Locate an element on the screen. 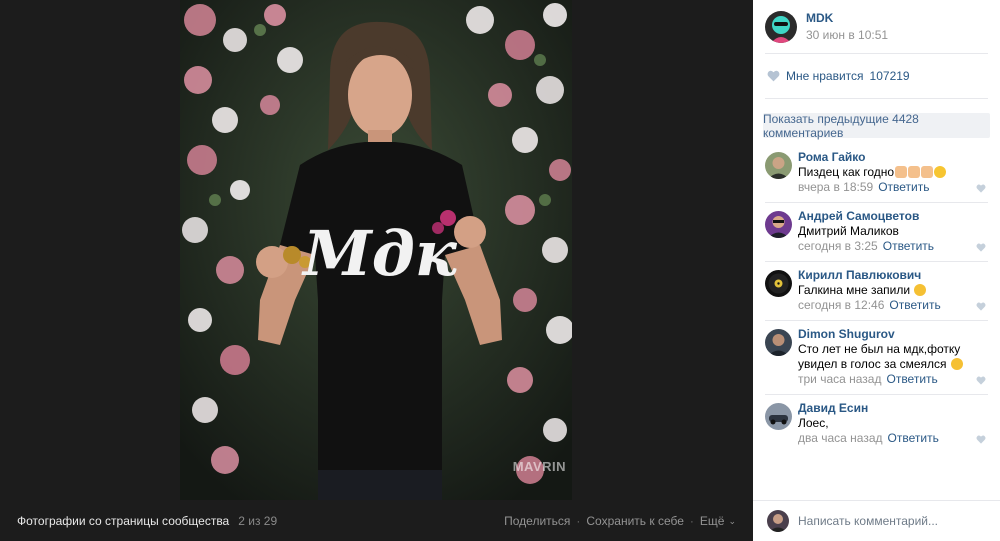 The width and height of the screenshot is (1000, 541). post-author-link: MDK is located at coordinates (847, 18).